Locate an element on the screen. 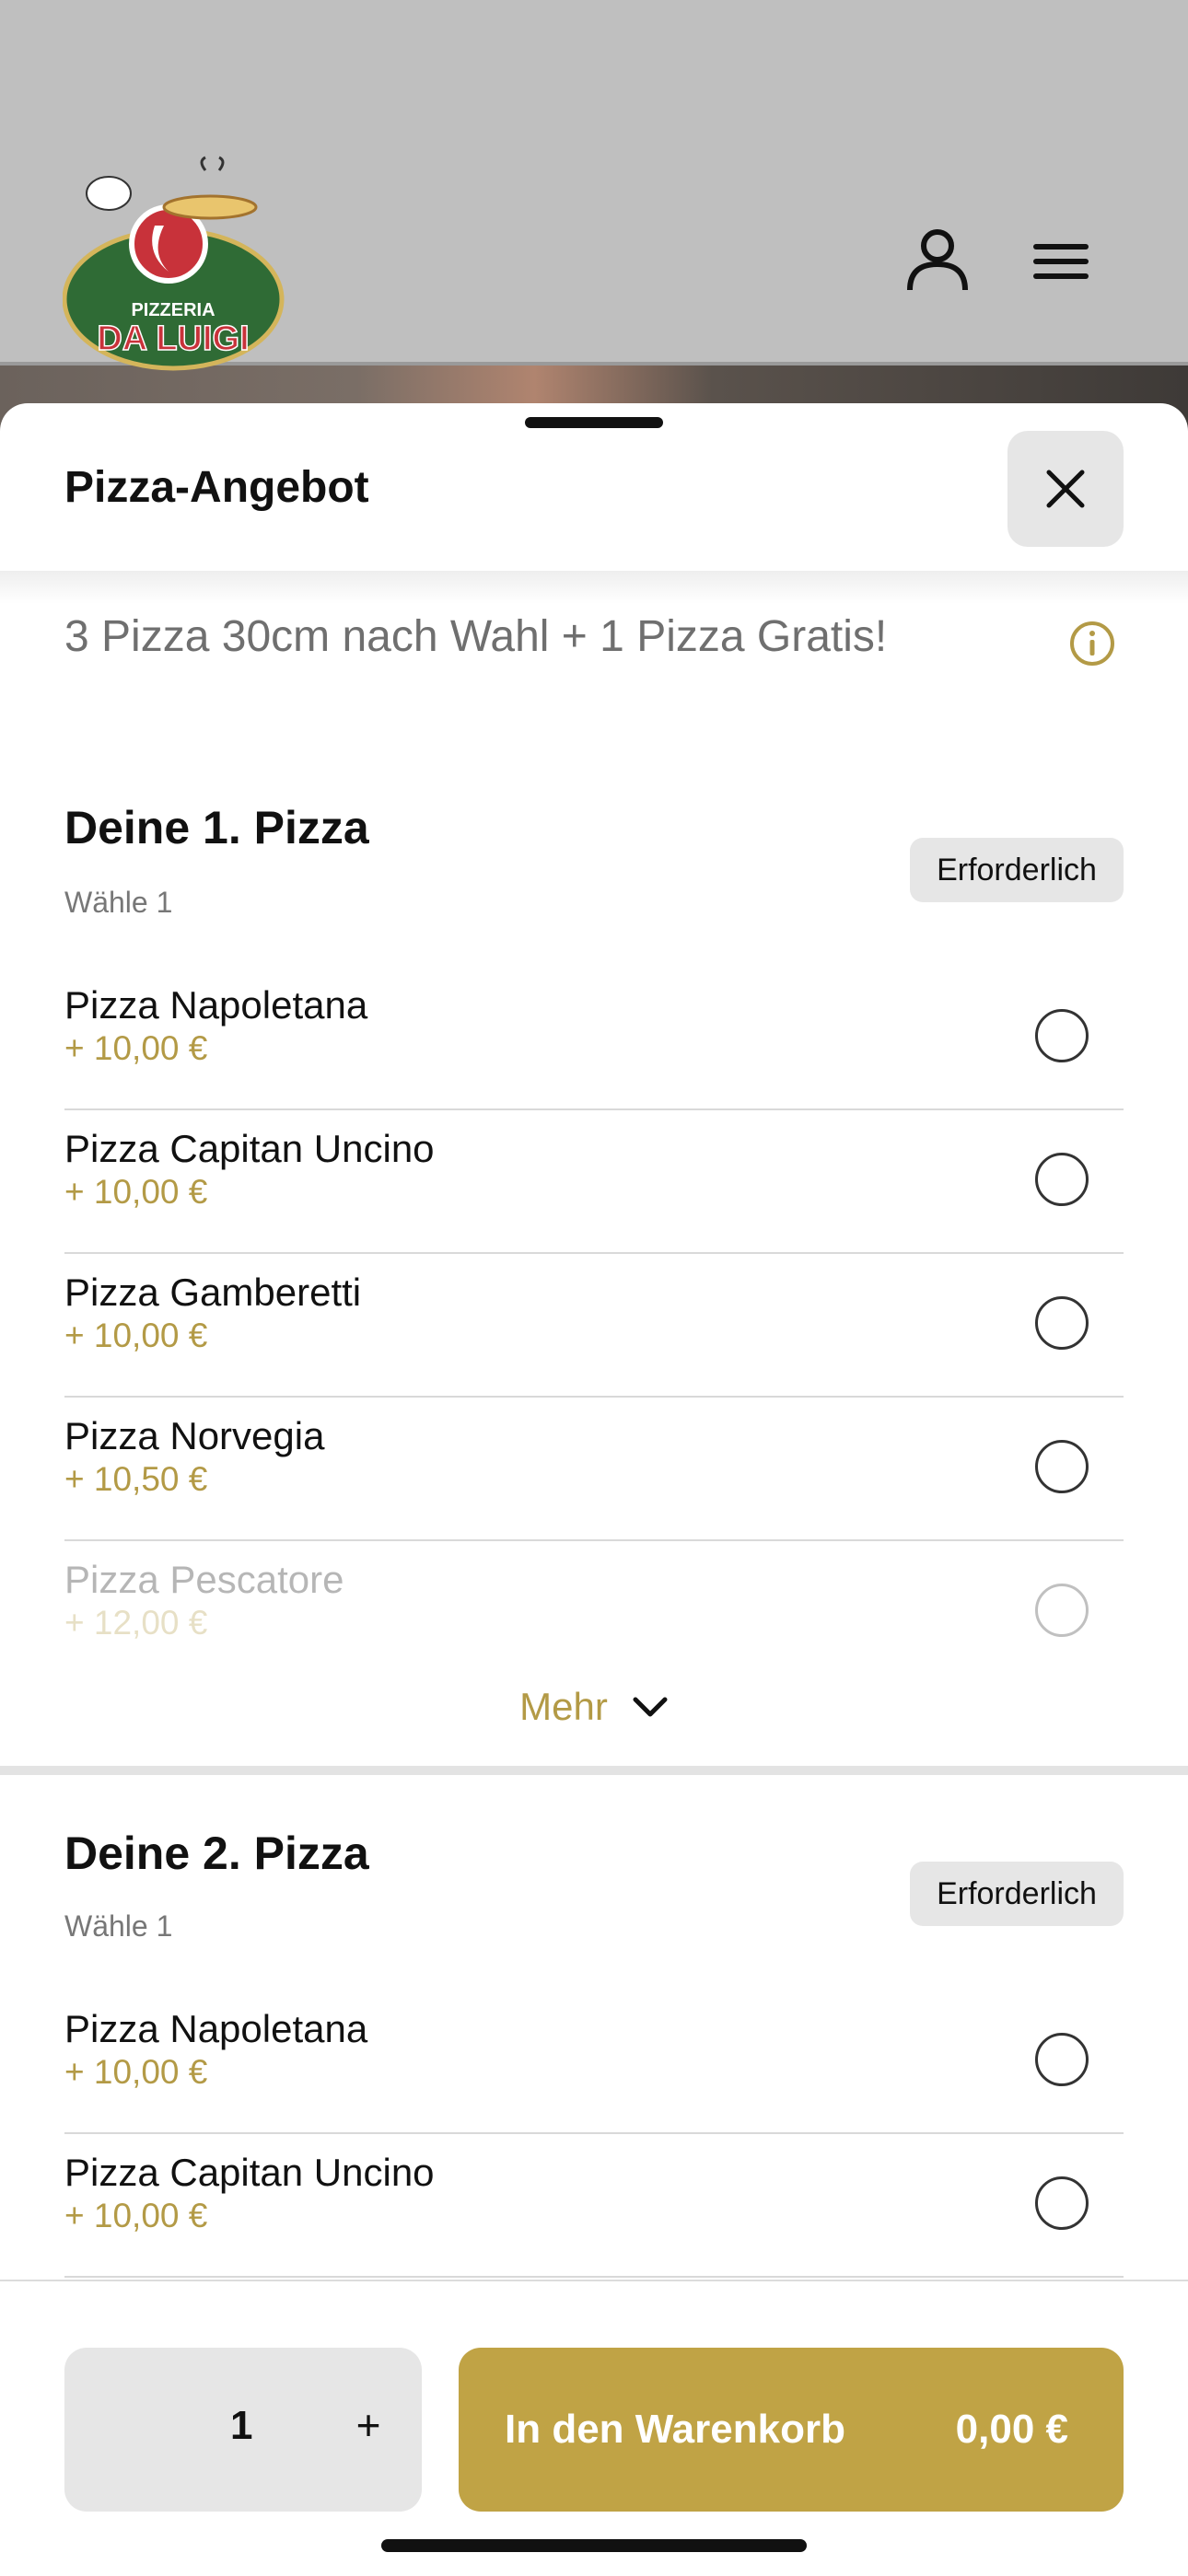 This screenshot has height=2576, width=1188. hamburger-menu-icon is located at coordinates (1065, 261).